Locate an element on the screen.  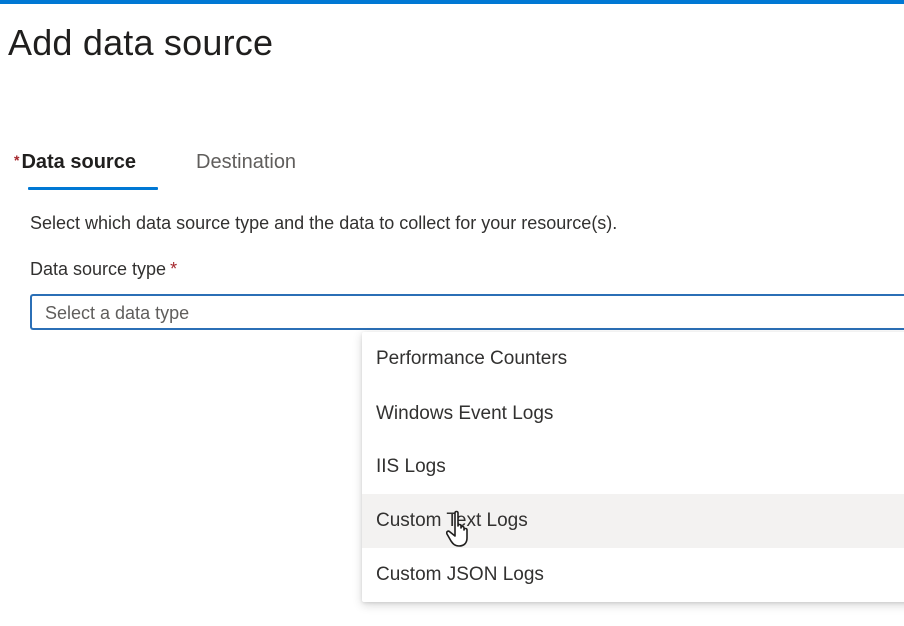
option-iis-logs: IIS Logs is located at coordinates (633, 467).